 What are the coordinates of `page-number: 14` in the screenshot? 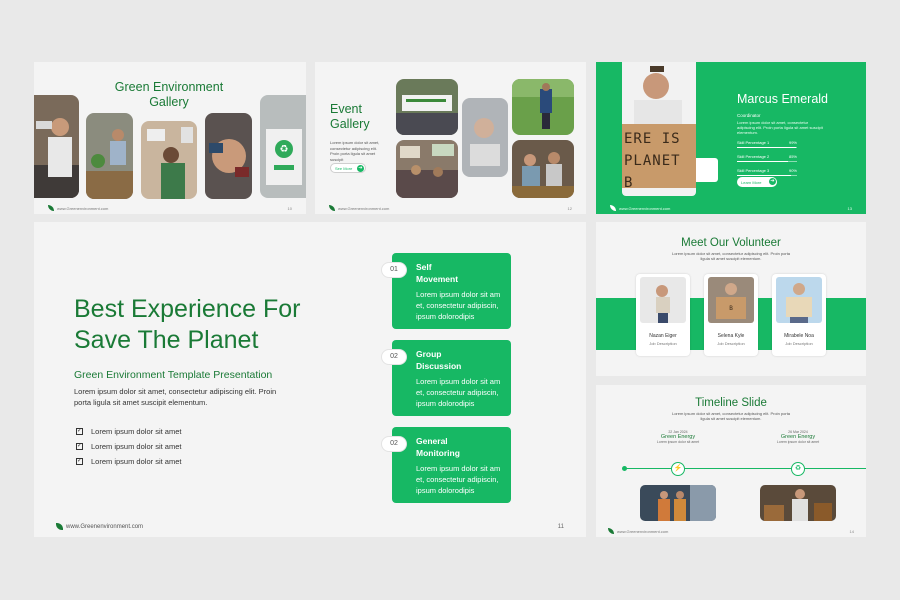 It's located at (851, 531).